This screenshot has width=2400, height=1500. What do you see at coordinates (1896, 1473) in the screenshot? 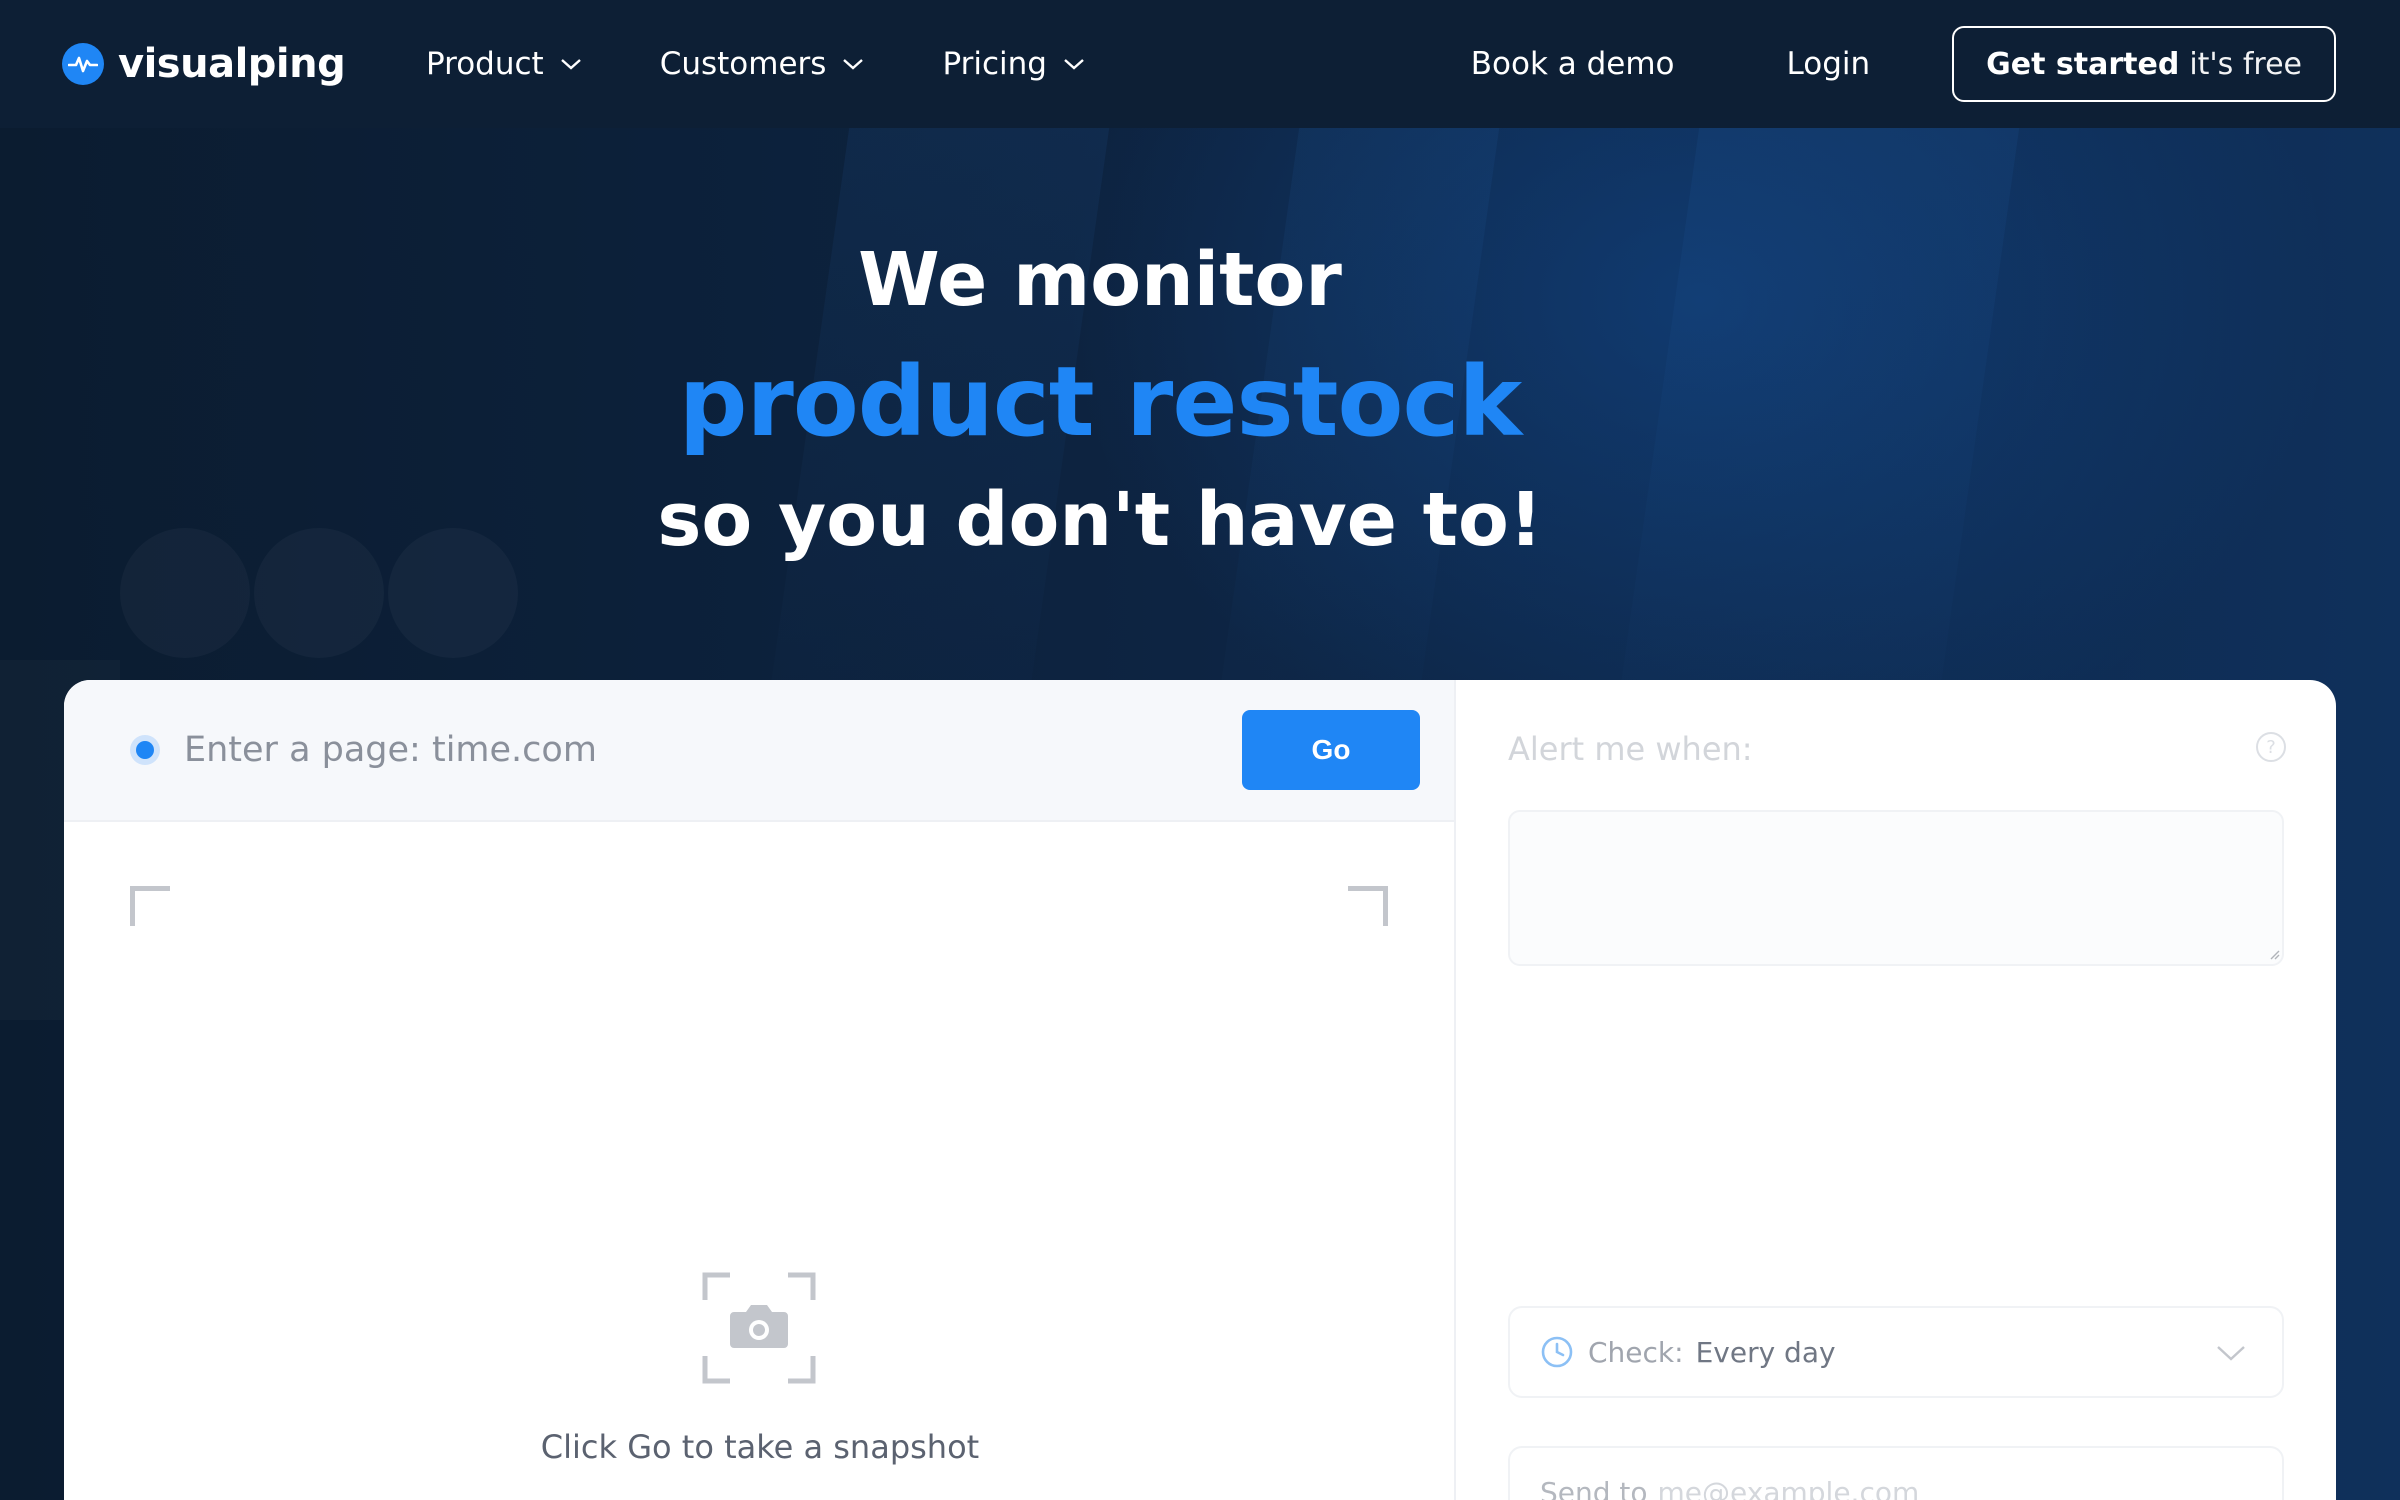
I see `send-to-field: Send to` at bounding box center [1896, 1473].